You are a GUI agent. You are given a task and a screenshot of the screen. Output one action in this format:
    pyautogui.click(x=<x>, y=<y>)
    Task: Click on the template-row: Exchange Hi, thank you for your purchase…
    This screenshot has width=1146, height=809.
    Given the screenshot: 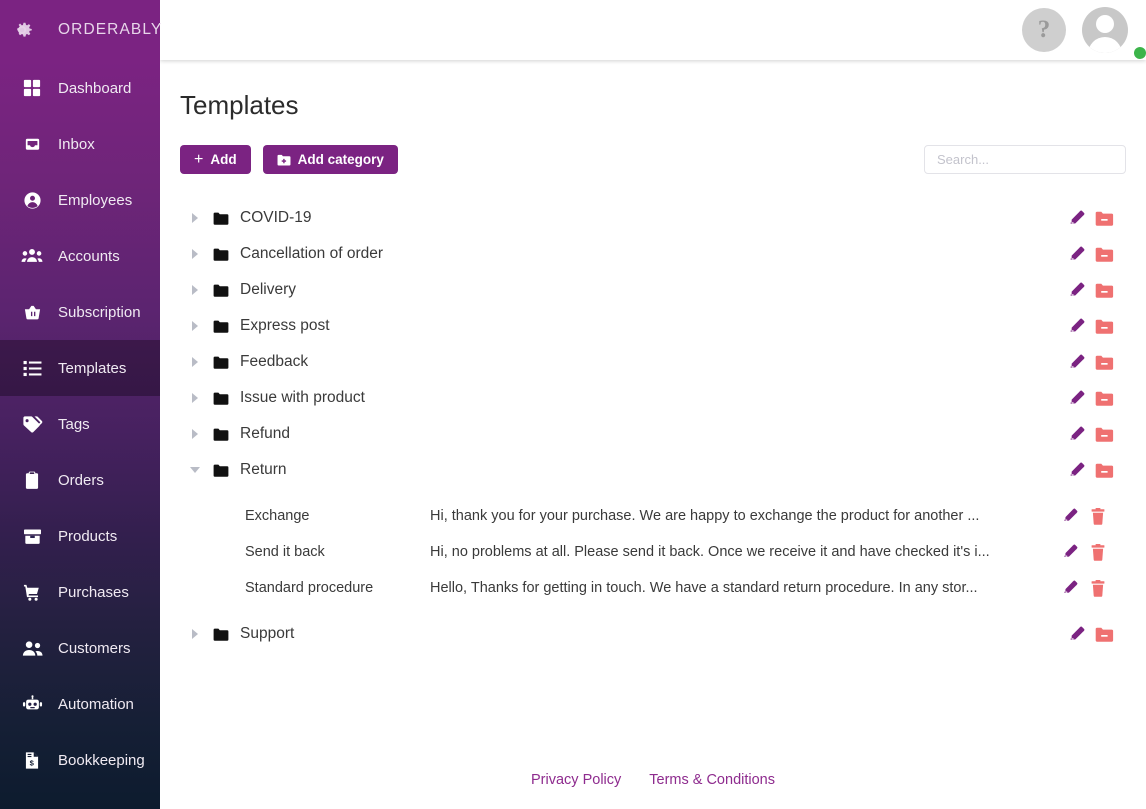 What is the action you would take?
    pyautogui.click(x=653, y=516)
    